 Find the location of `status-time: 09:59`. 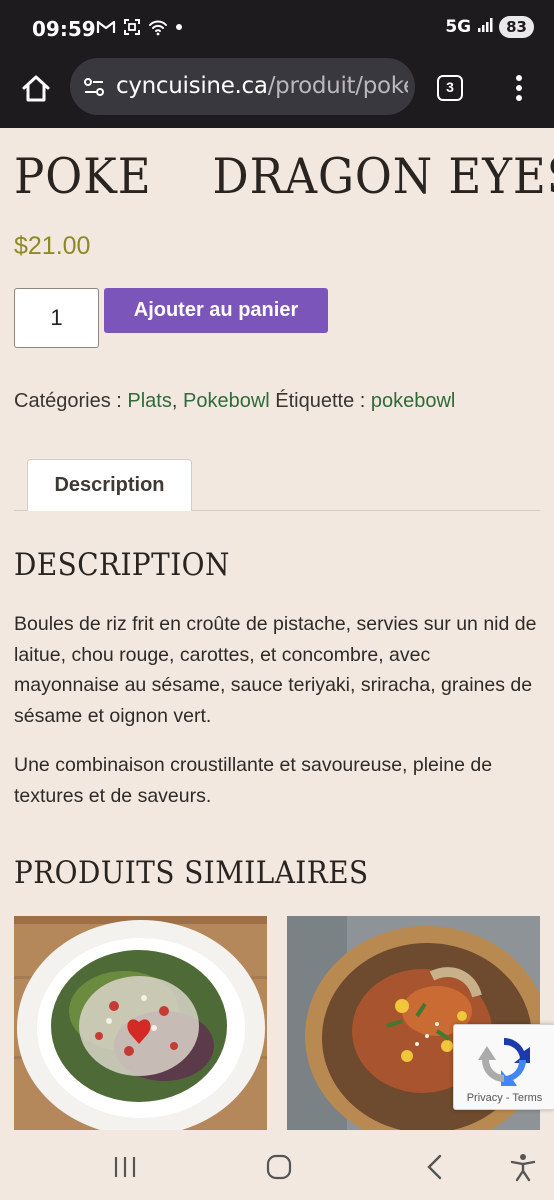

status-time: 09:59 is located at coordinates (64, 29).